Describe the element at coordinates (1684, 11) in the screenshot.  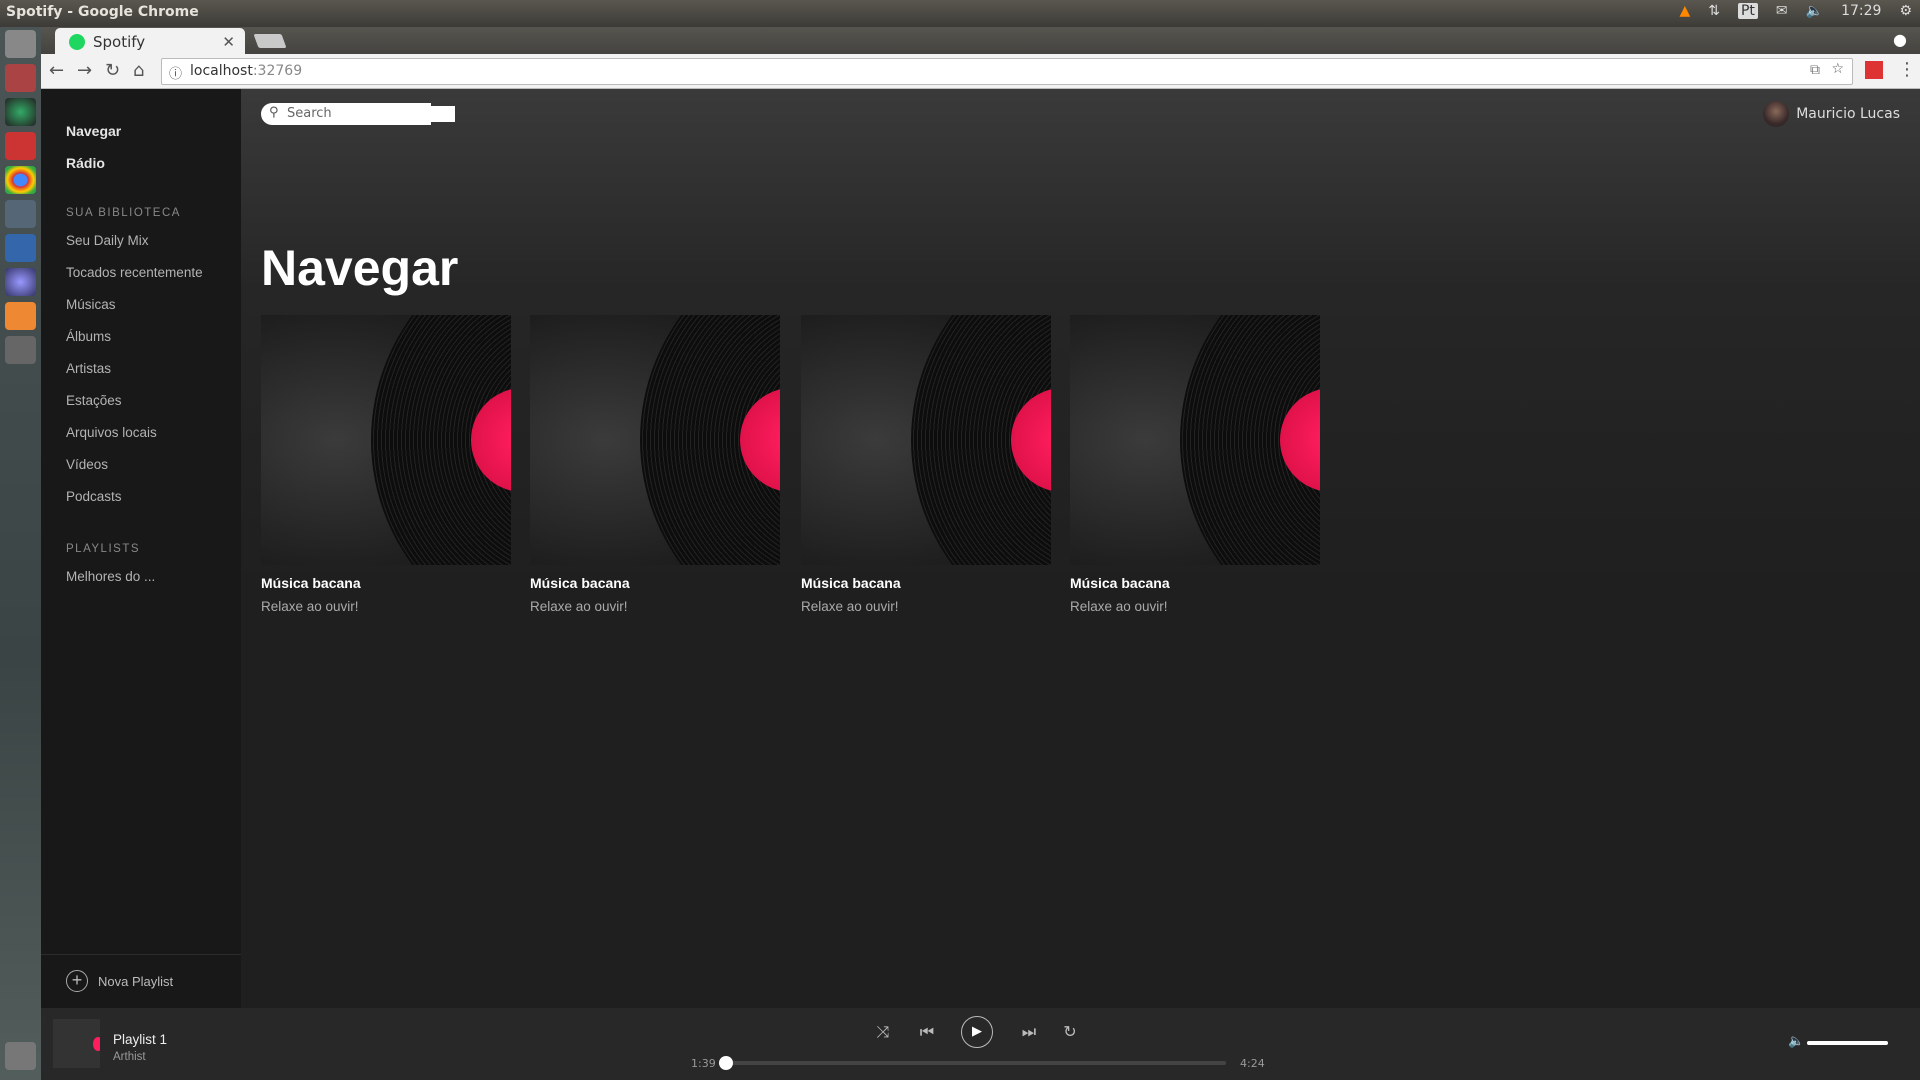
I see `vlc-icon: ▲` at that location.